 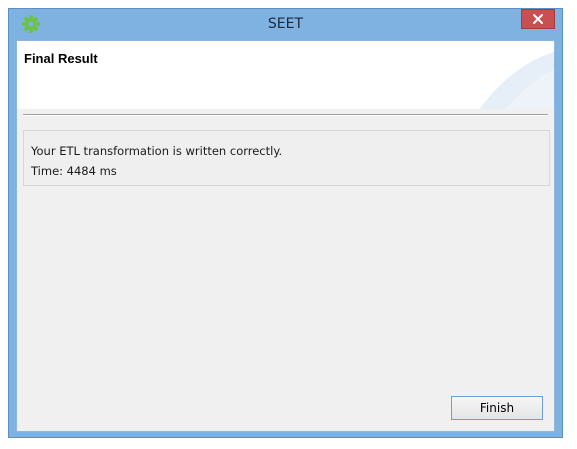 I want to click on close-icon, so click(x=538, y=19).